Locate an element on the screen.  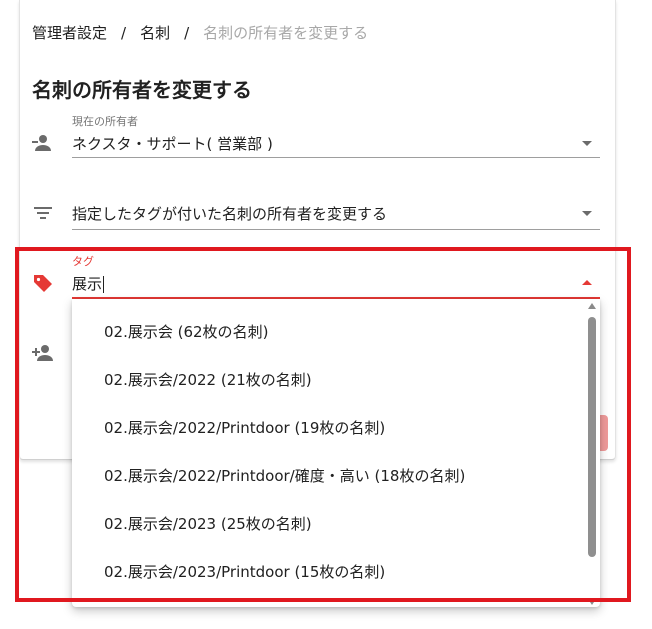
submit-button is located at coordinates (604, 433).